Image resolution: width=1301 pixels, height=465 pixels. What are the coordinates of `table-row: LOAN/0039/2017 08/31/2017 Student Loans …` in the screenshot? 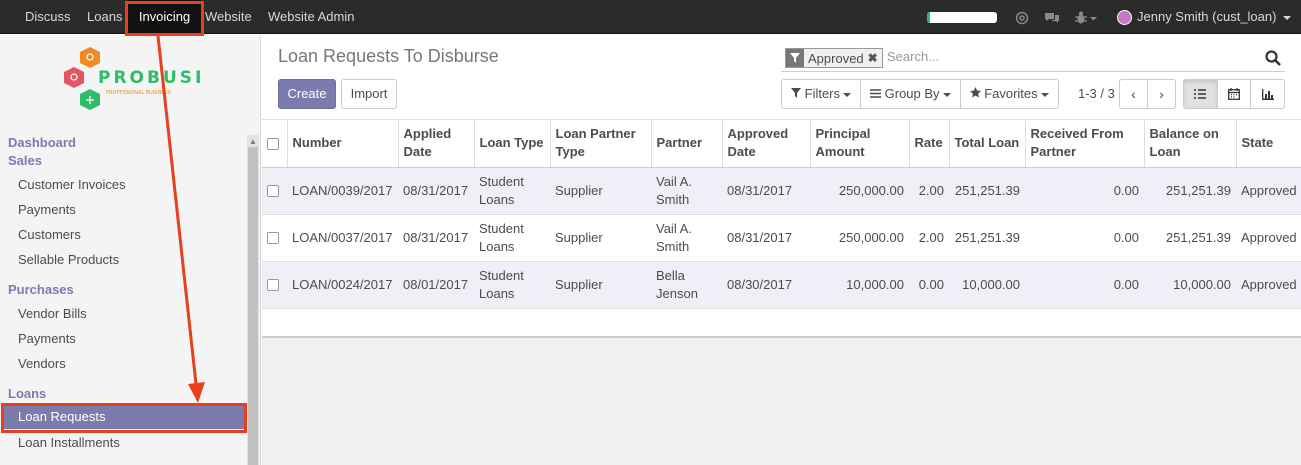 It's located at (781, 191).